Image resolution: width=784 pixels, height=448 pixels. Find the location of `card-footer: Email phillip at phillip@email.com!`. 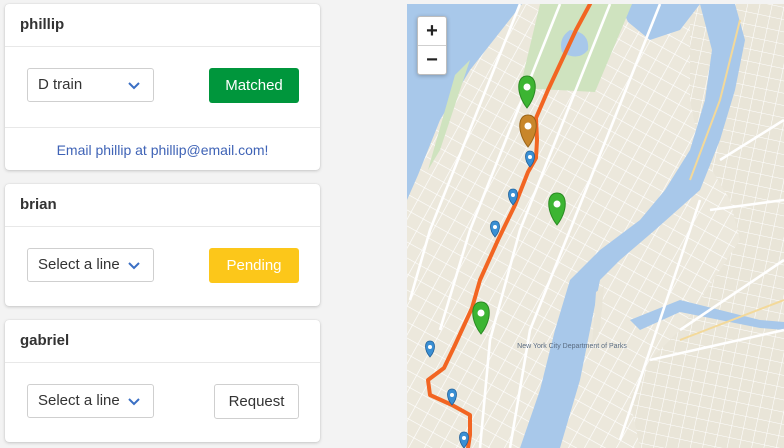

card-footer: Email phillip at phillip@email.com! is located at coordinates (162, 148).